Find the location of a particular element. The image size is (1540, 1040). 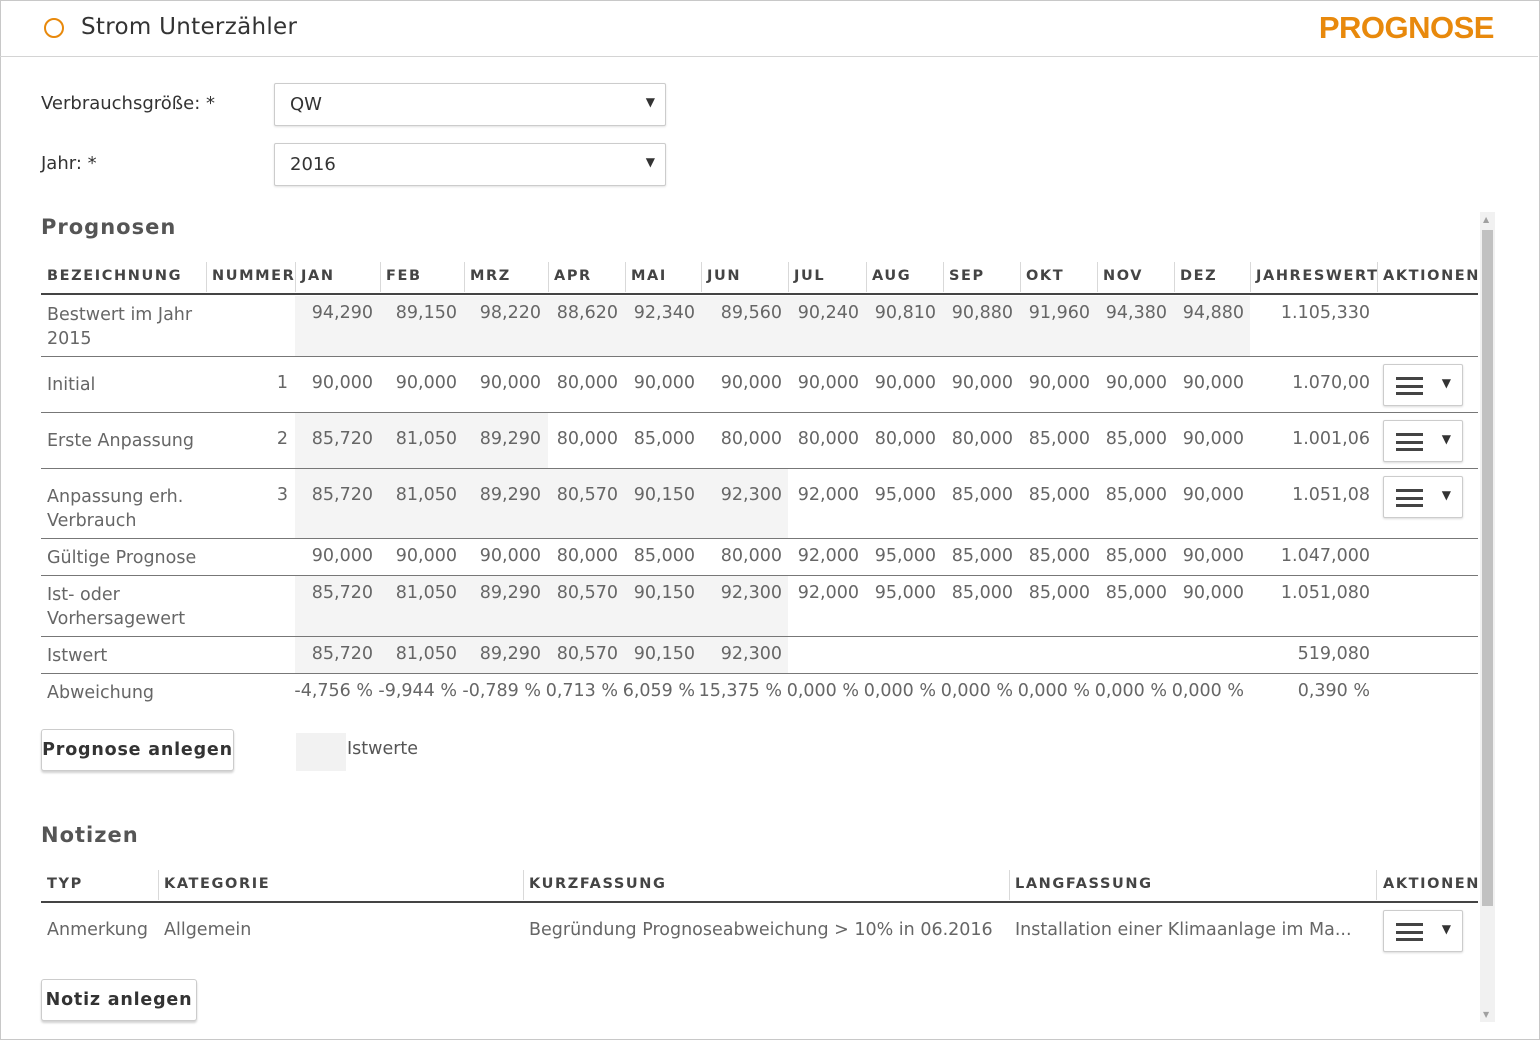

scroll-down-icon: ▼ is located at coordinates (1486, 1014).